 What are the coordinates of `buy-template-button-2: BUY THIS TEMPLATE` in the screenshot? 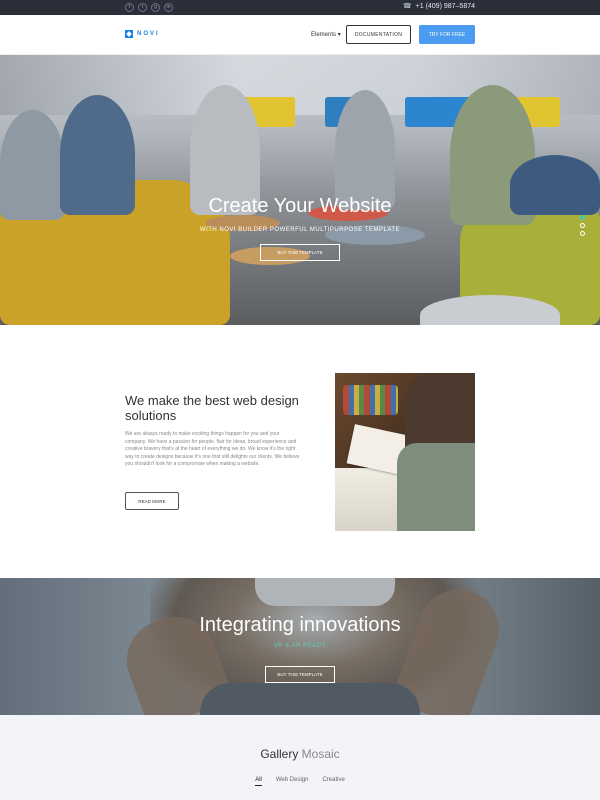 It's located at (300, 674).